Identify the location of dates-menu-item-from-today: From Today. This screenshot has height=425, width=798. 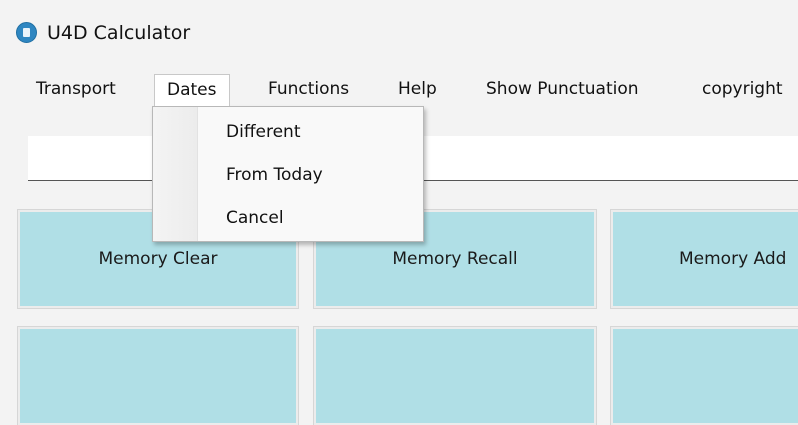
(288, 175).